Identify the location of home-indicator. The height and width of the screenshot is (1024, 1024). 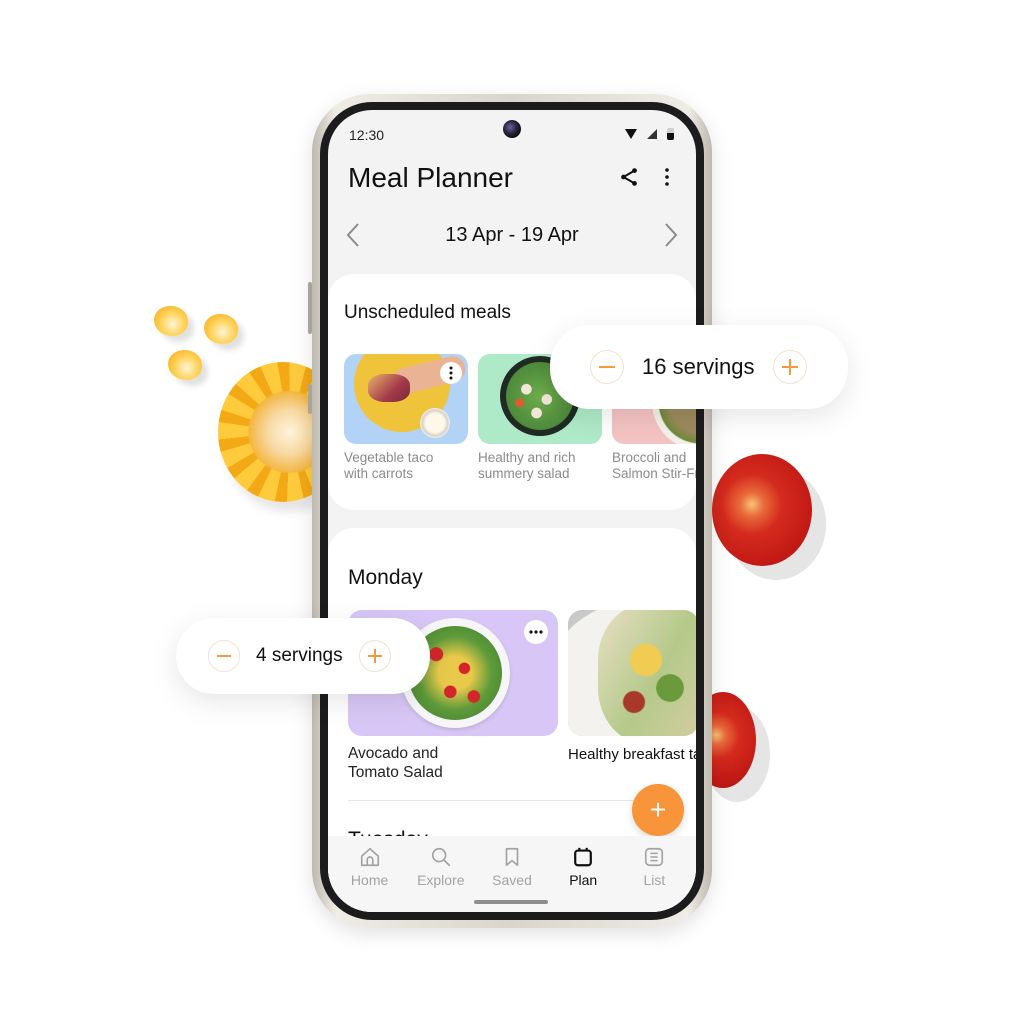
(511, 902).